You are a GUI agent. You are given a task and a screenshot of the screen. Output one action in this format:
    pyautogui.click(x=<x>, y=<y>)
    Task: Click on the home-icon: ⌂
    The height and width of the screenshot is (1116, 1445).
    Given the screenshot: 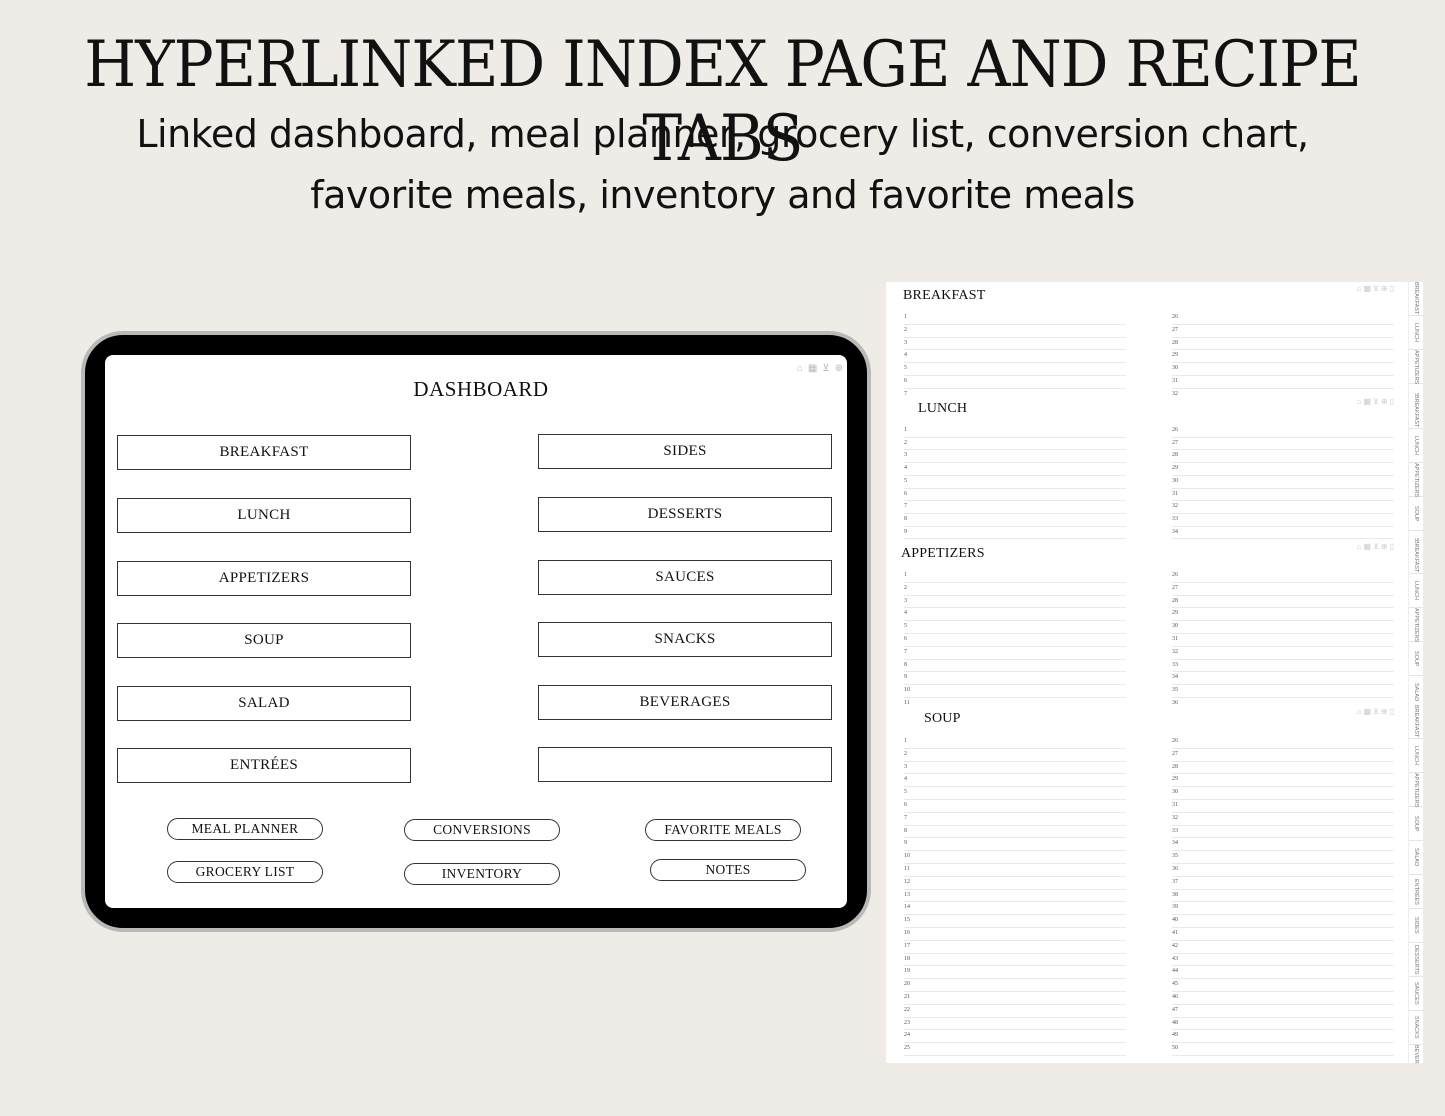 What is the action you would take?
    pyautogui.click(x=800, y=368)
    